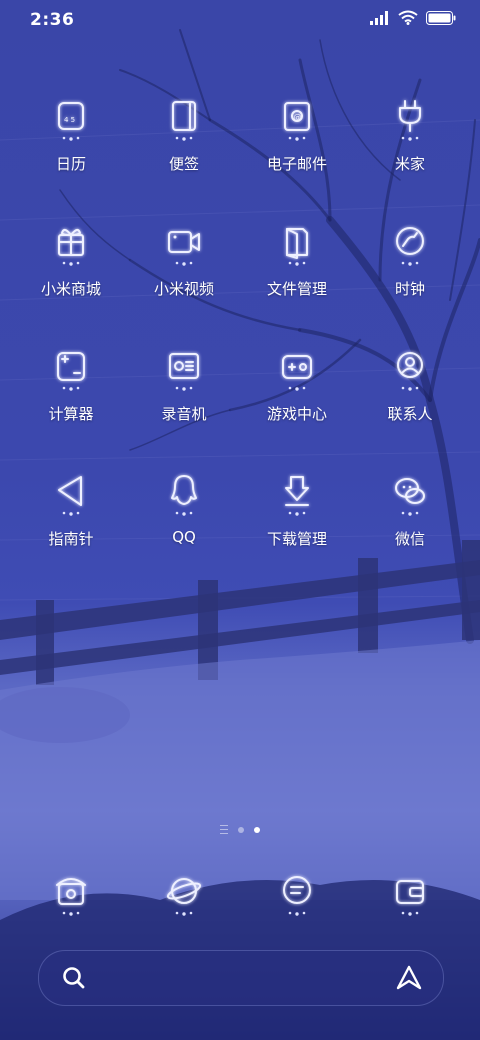  I want to click on app-recorder: 录音机, so click(184, 384).